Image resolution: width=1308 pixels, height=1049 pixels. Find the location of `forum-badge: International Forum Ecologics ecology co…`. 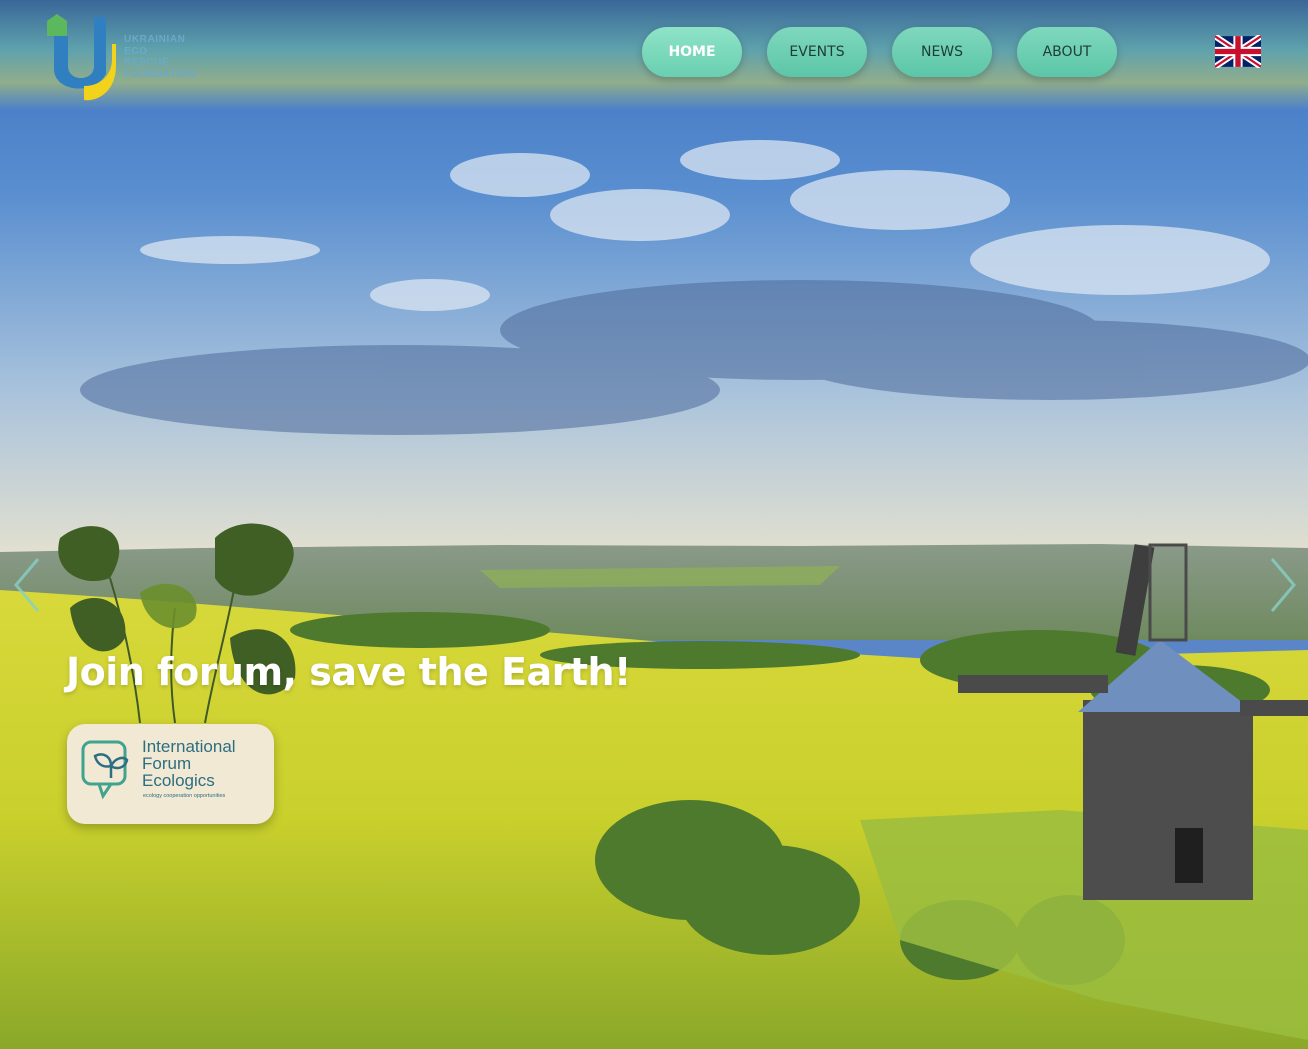

forum-badge: International Forum Ecologics ecology co… is located at coordinates (170, 774).